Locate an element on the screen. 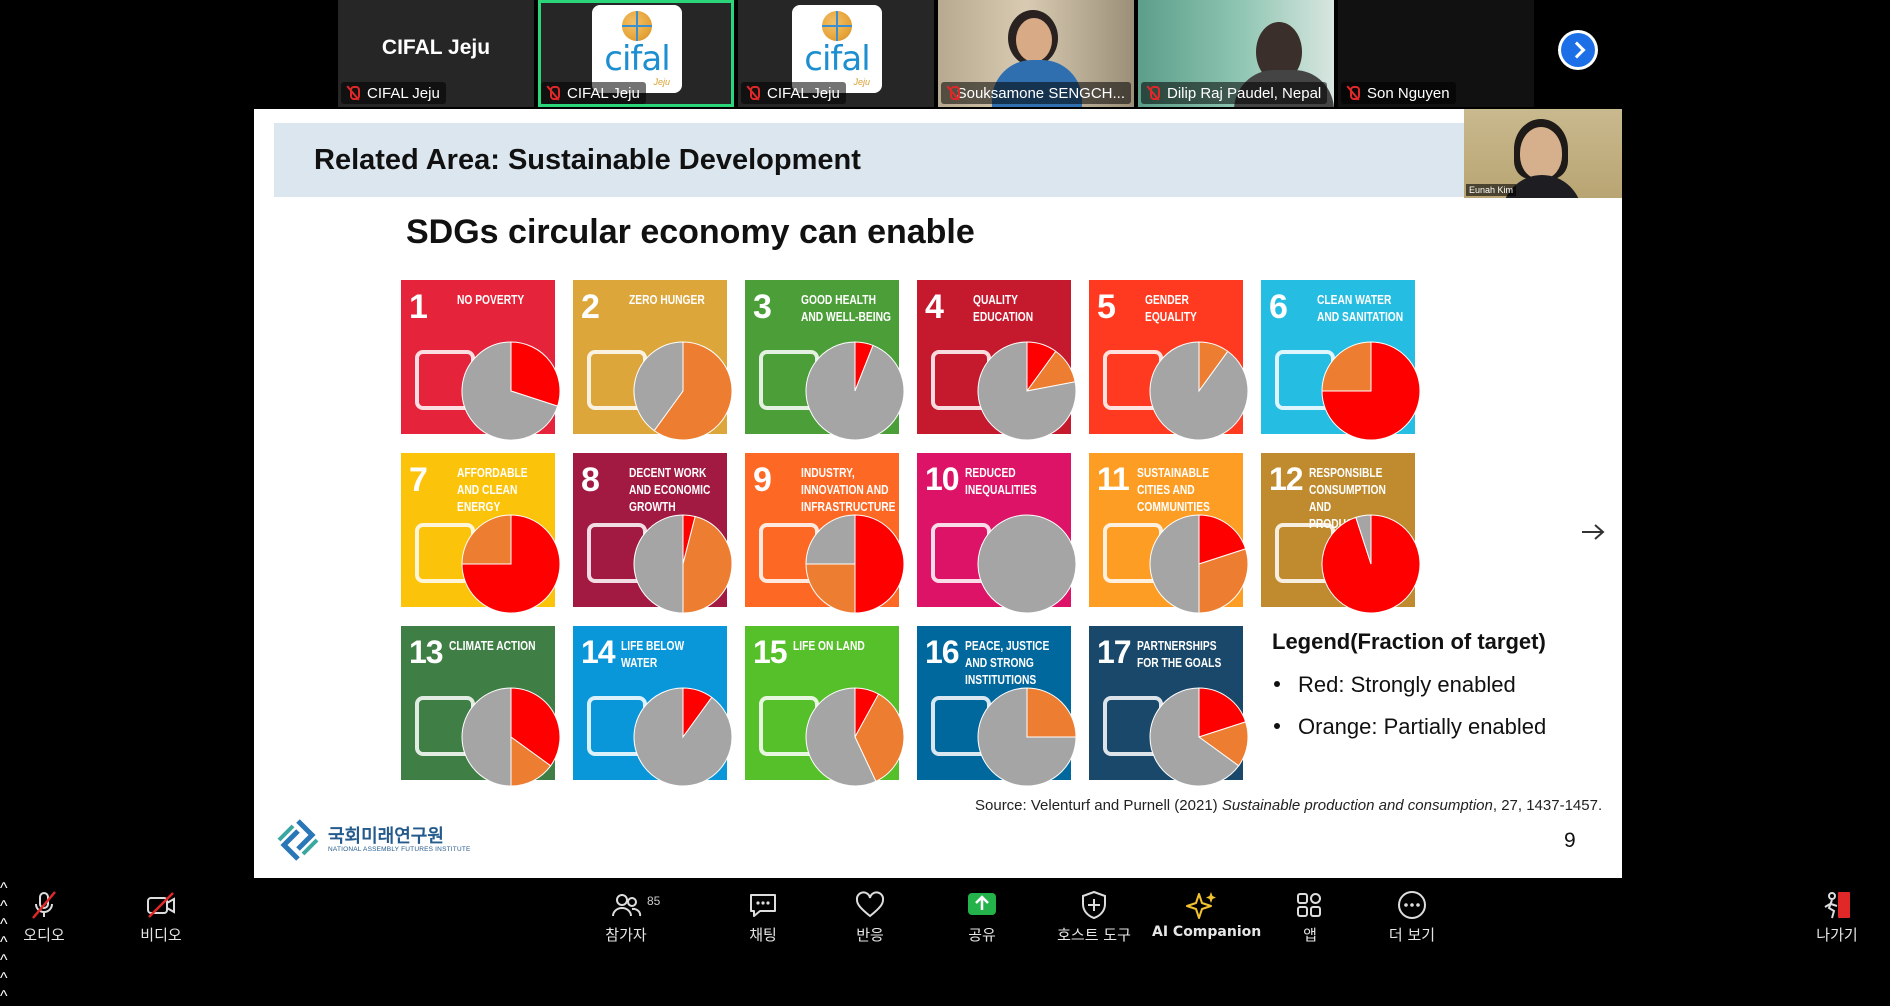  sdg-number: 9 is located at coordinates (762, 480).